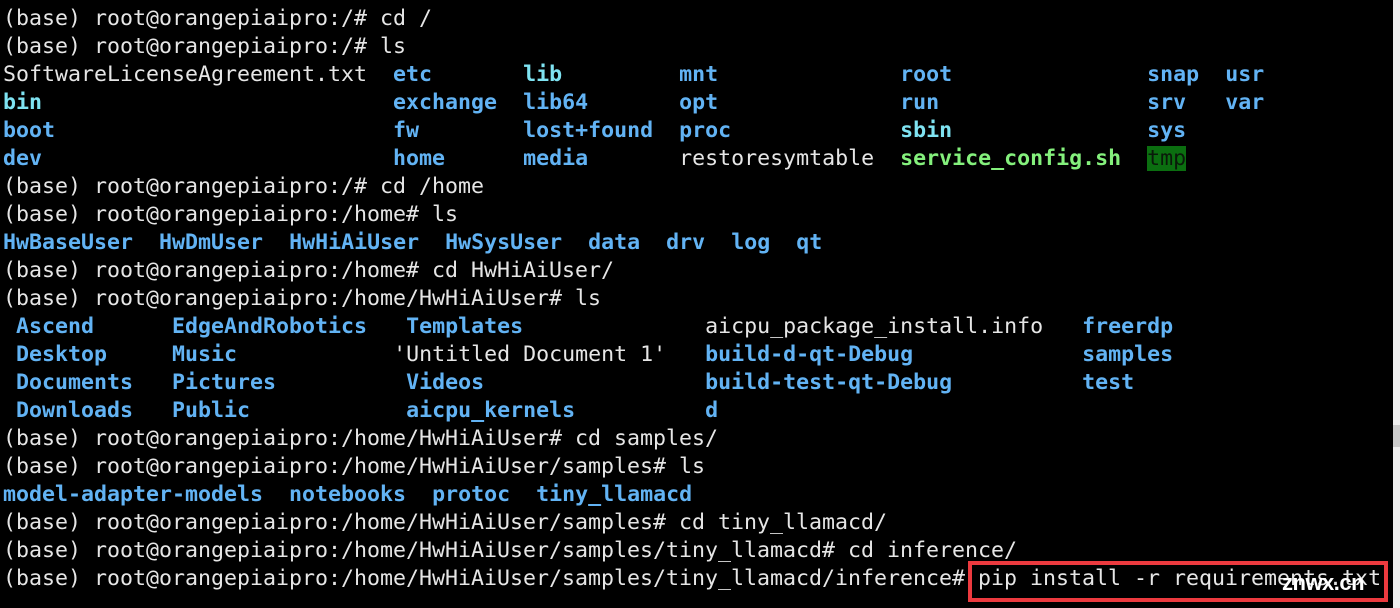  I want to click on ls-entry: media, so click(556, 158).